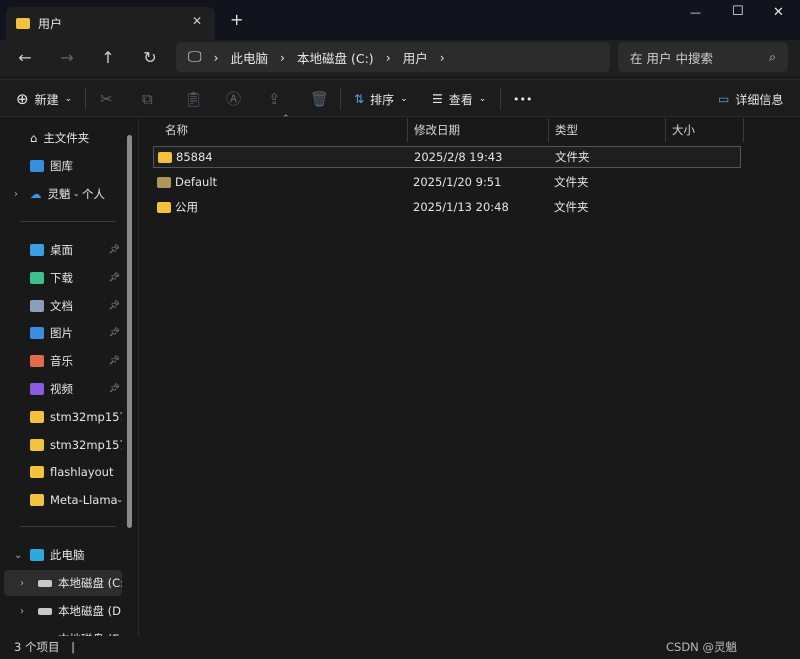  I want to click on address-bar: 🖵 › 此电脑 › 本地磁盘 (C:) › 用户 ›, so click(393, 57).